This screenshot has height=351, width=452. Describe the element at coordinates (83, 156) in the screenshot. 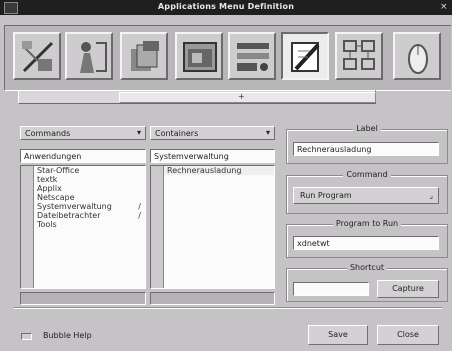

I see `left-path-field: Anwendungen` at that location.